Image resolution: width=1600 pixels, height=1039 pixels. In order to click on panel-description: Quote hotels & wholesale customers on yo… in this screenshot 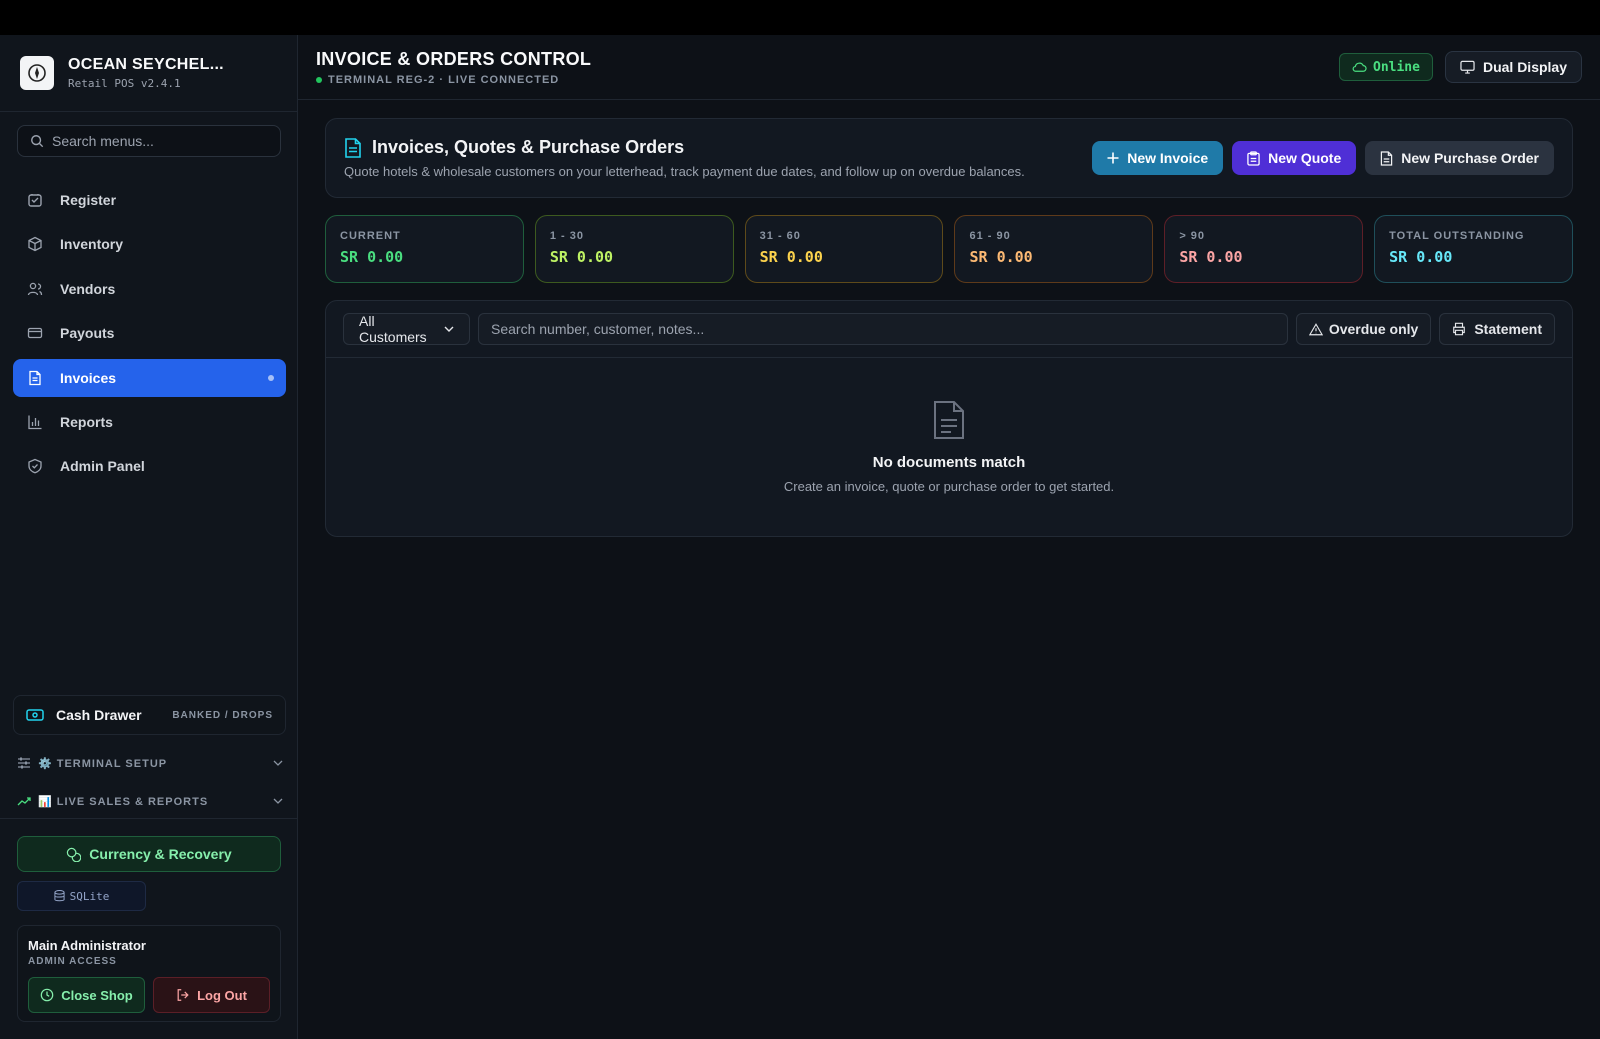, I will do `click(684, 171)`.